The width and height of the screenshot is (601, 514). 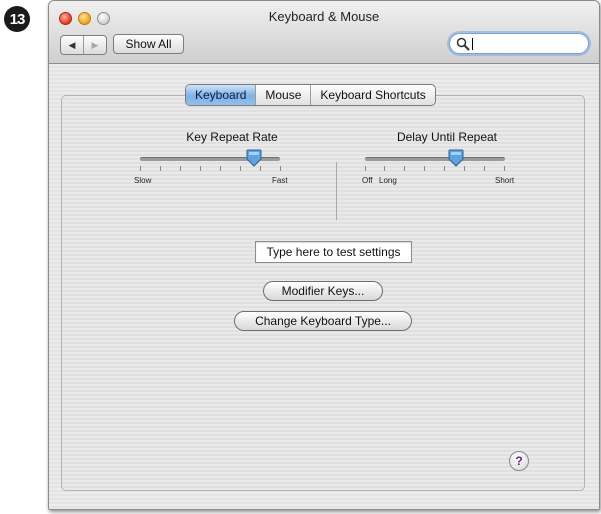 I want to click on back-arrow-icon: ◀, so click(x=72, y=45).